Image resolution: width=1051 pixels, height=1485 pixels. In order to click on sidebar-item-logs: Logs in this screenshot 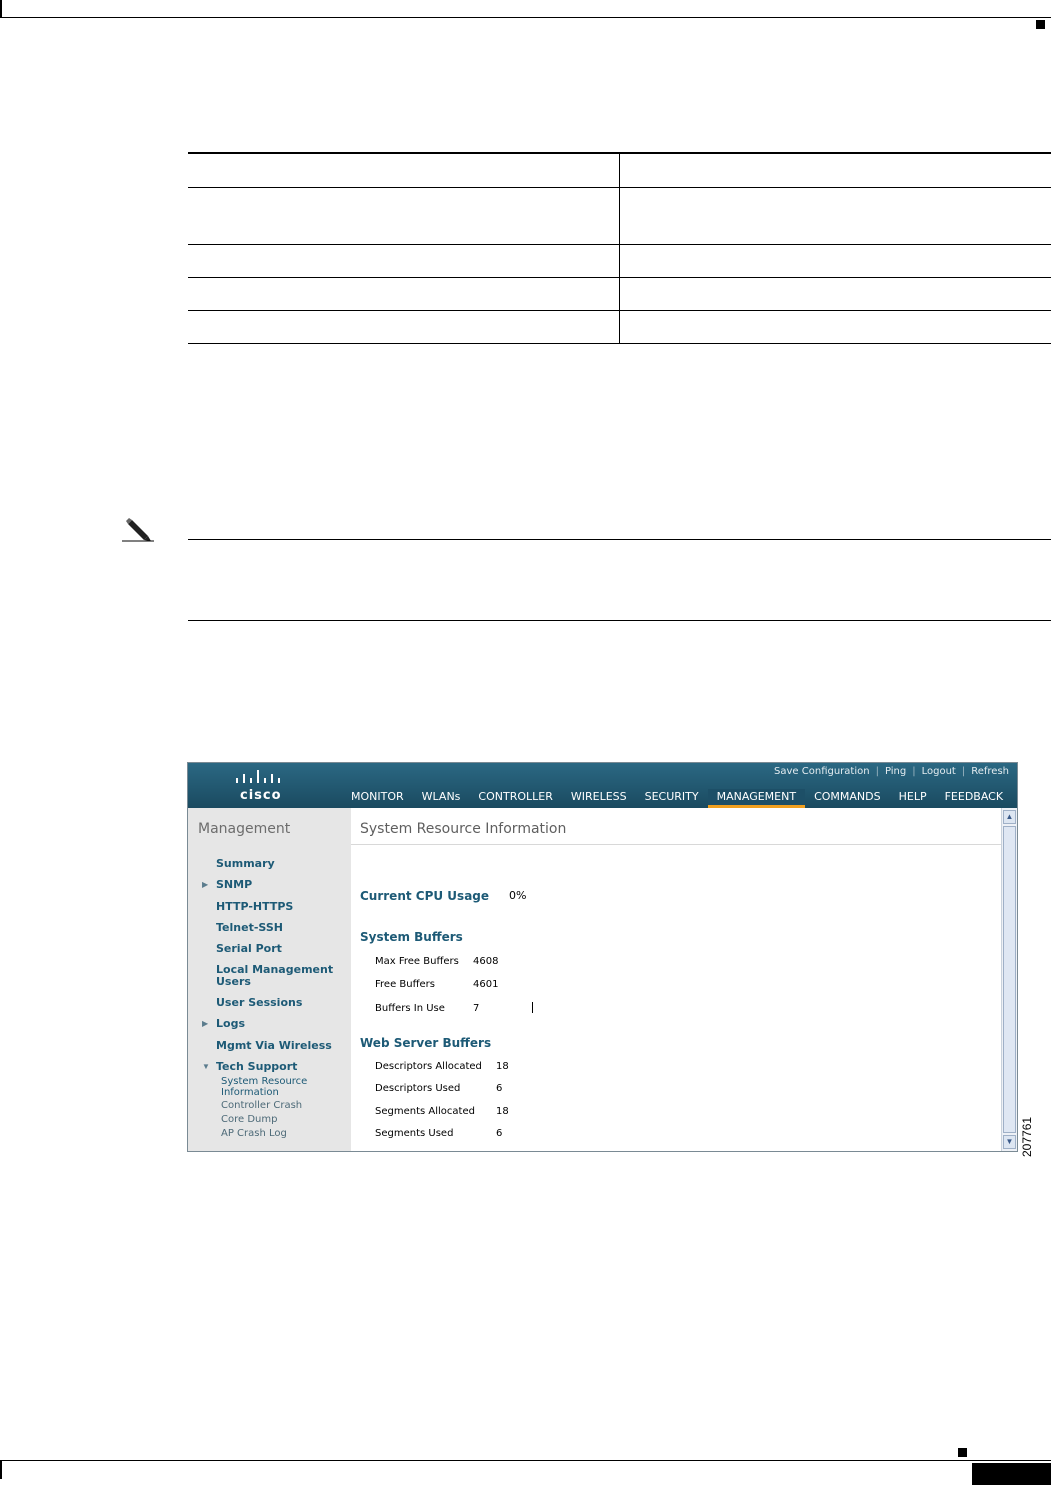, I will do `click(230, 1024)`.